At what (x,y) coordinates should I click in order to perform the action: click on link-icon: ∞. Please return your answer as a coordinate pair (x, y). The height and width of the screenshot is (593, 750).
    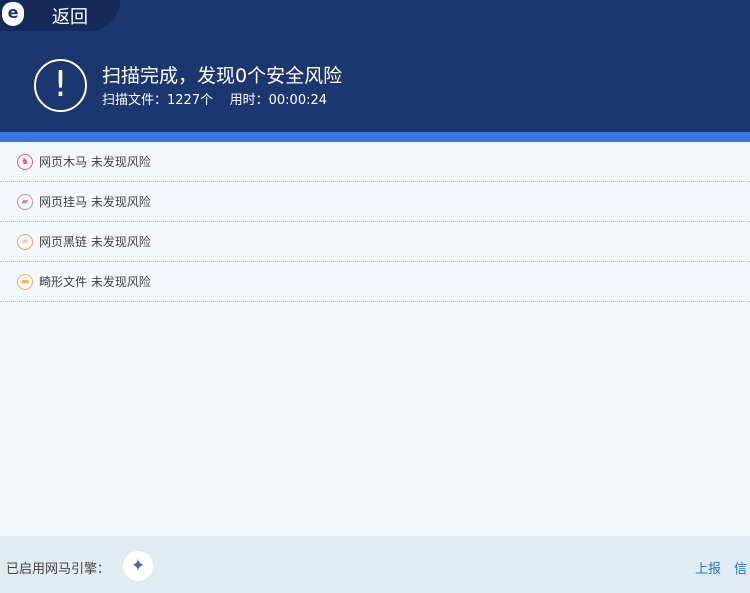
    Looking at the image, I should click on (25, 241).